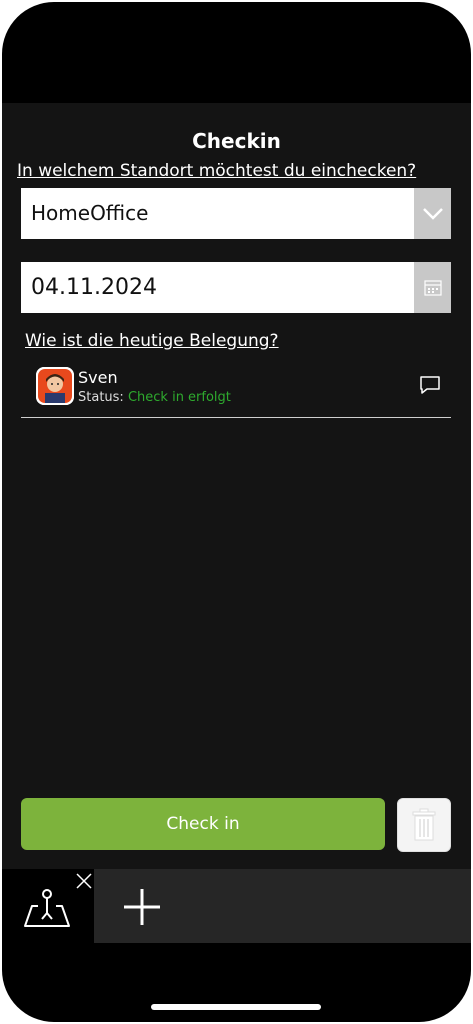  Describe the element at coordinates (236, 287) in the screenshot. I see `date-field: 04.11.2024` at that location.